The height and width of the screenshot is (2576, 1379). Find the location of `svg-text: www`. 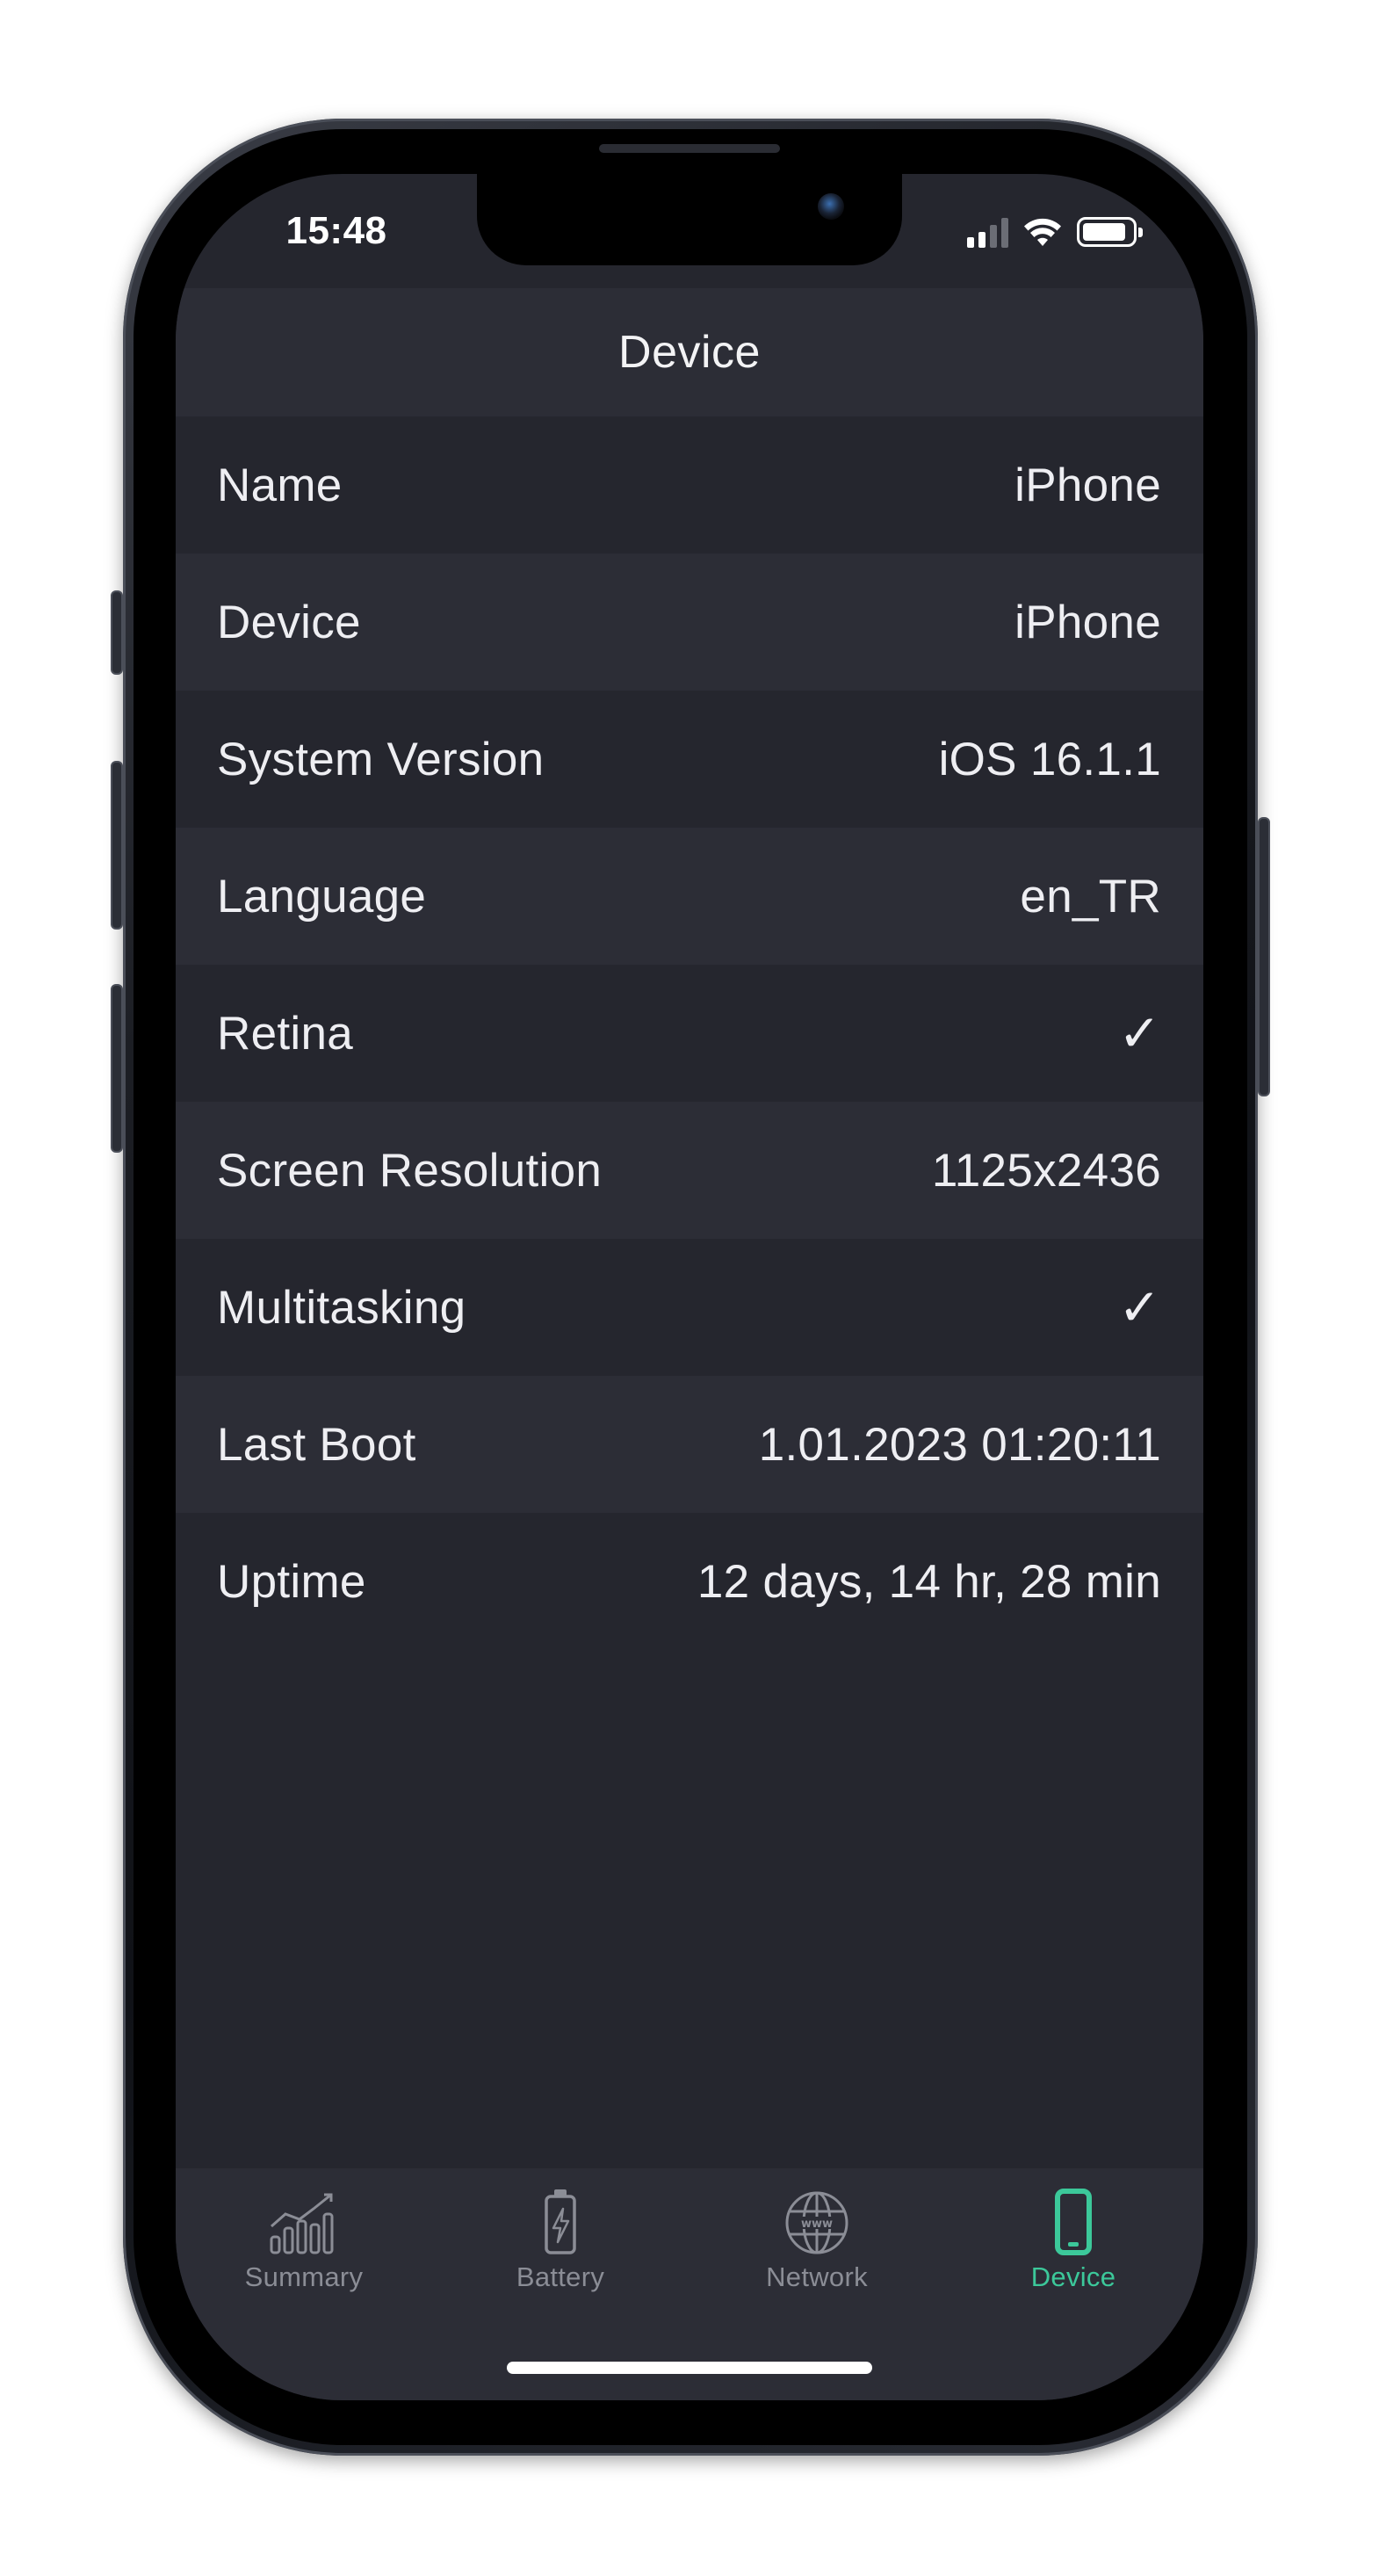

svg-text: www is located at coordinates (817, 2224).